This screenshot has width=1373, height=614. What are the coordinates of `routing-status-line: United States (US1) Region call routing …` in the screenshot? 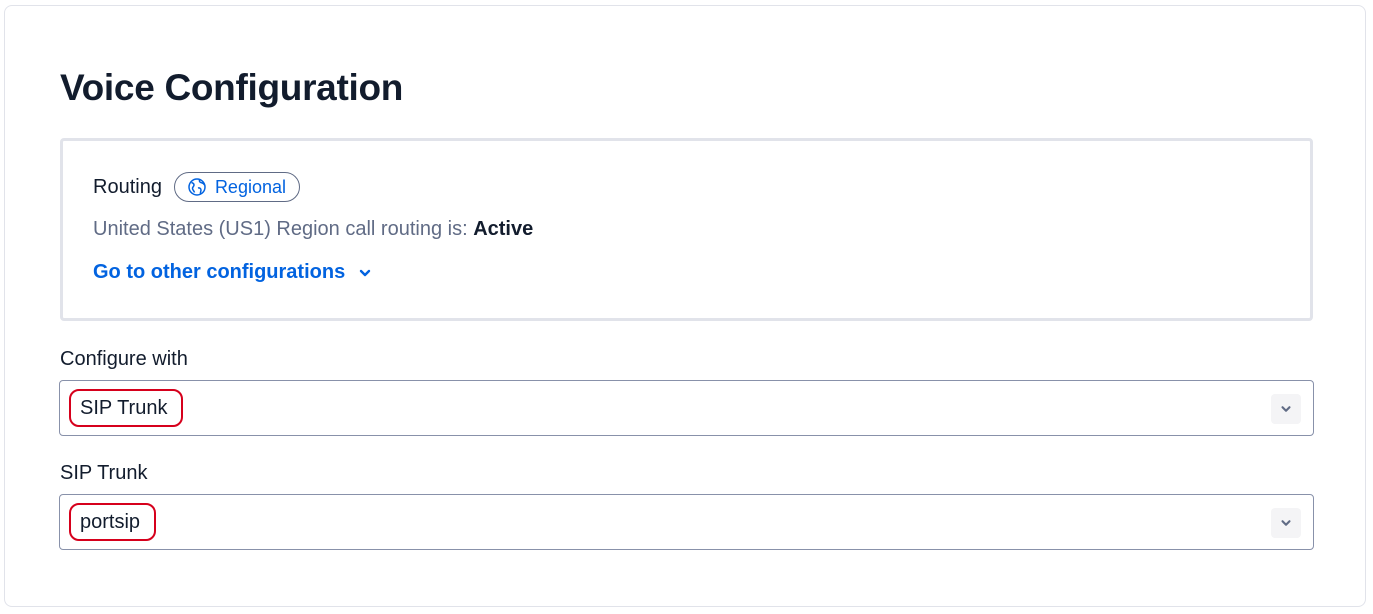 It's located at (313, 229).